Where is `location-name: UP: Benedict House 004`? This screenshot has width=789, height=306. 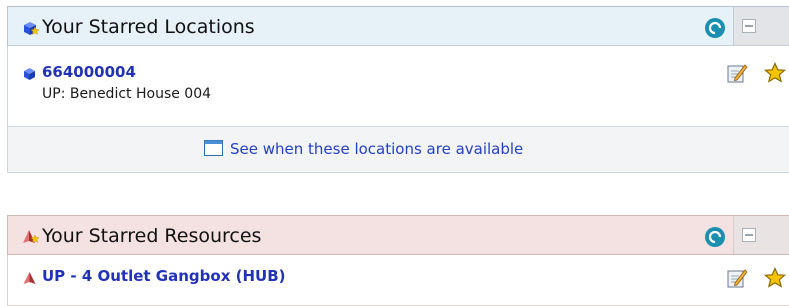 location-name: UP: Benedict House 004 is located at coordinates (127, 94).